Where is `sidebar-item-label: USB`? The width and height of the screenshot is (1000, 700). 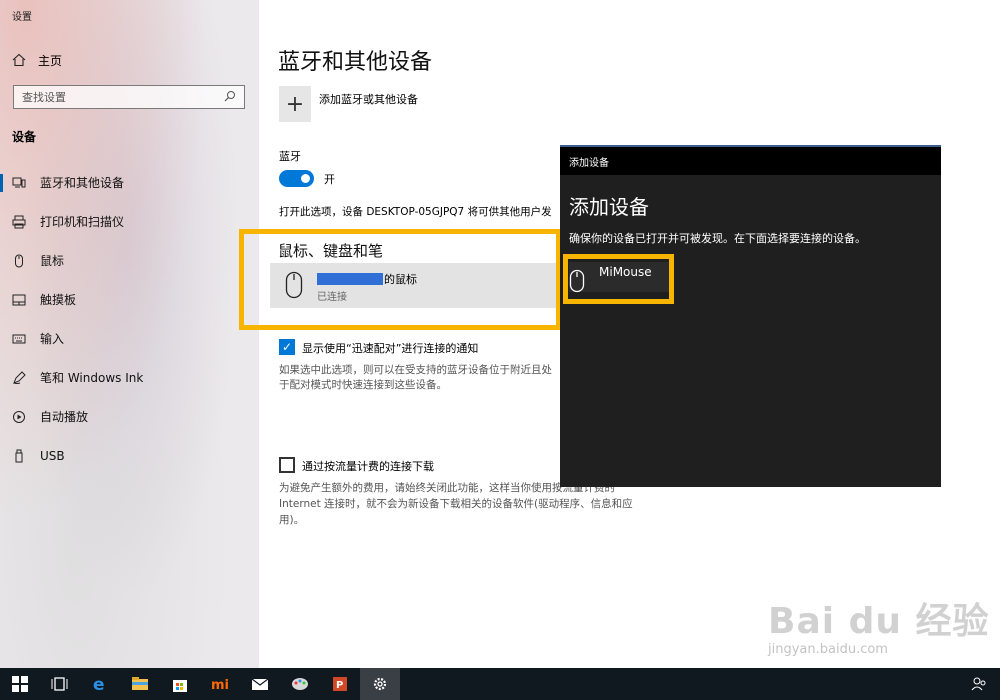 sidebar-item-label: USB is located at coordinates (52, 455).